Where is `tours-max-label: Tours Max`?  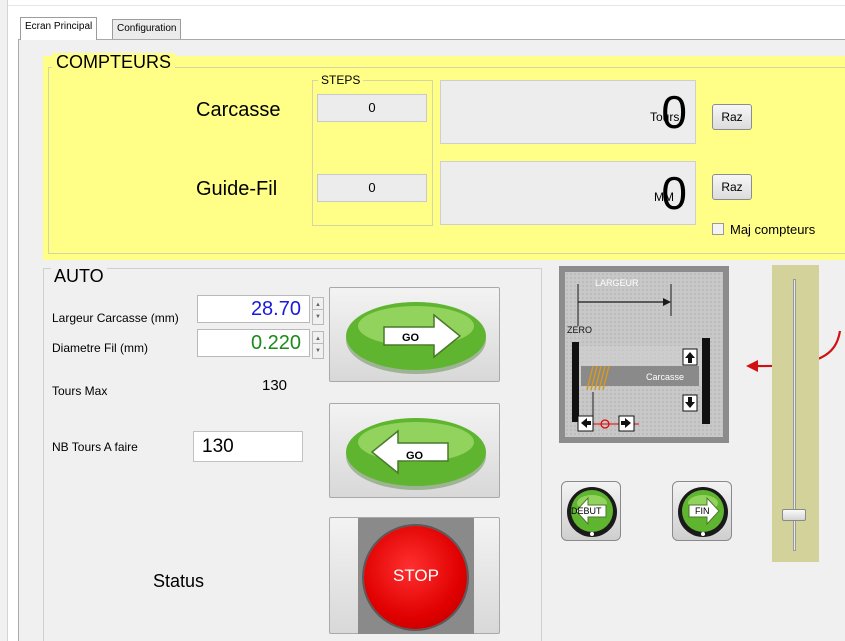 tours-max-label: Tours Max is located at coordinates (80, 391).